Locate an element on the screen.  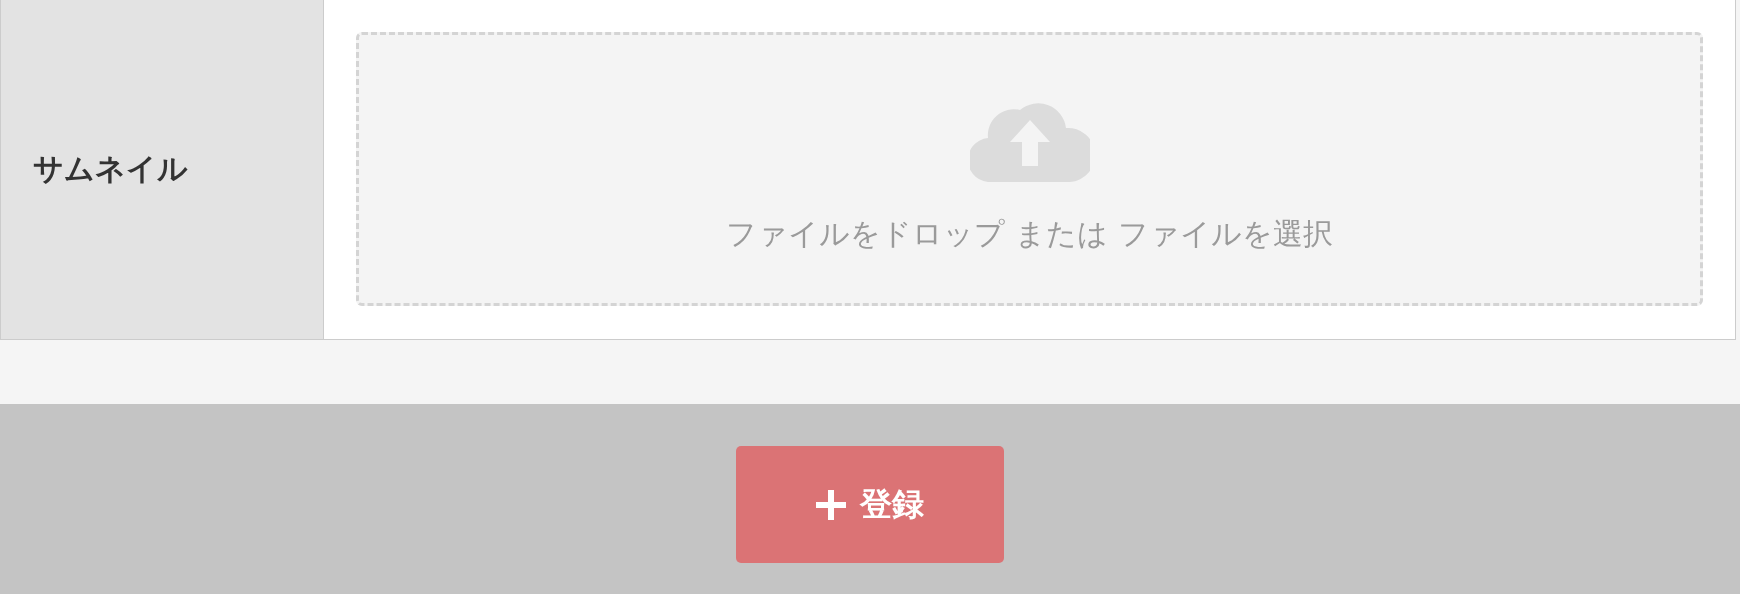
drop-hint: ファイルをドロップ または ファイルを選択 is located at coordinates (1029, 233).